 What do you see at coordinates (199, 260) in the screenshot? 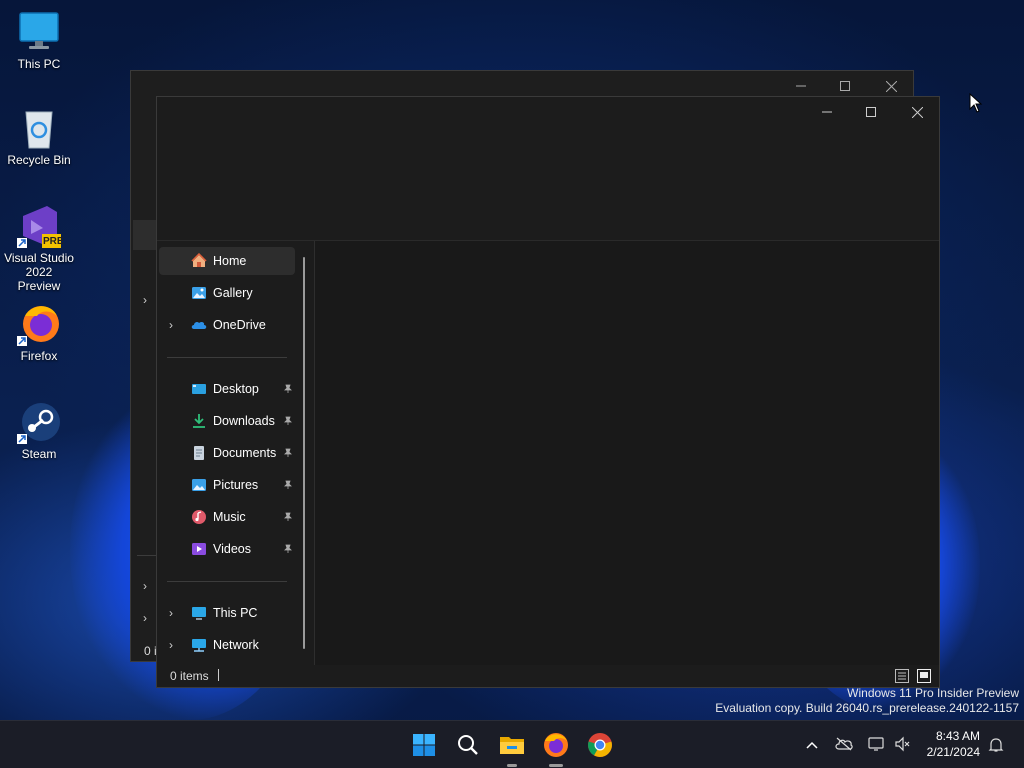
I see `home-icon` at bounding box center [199, 260].